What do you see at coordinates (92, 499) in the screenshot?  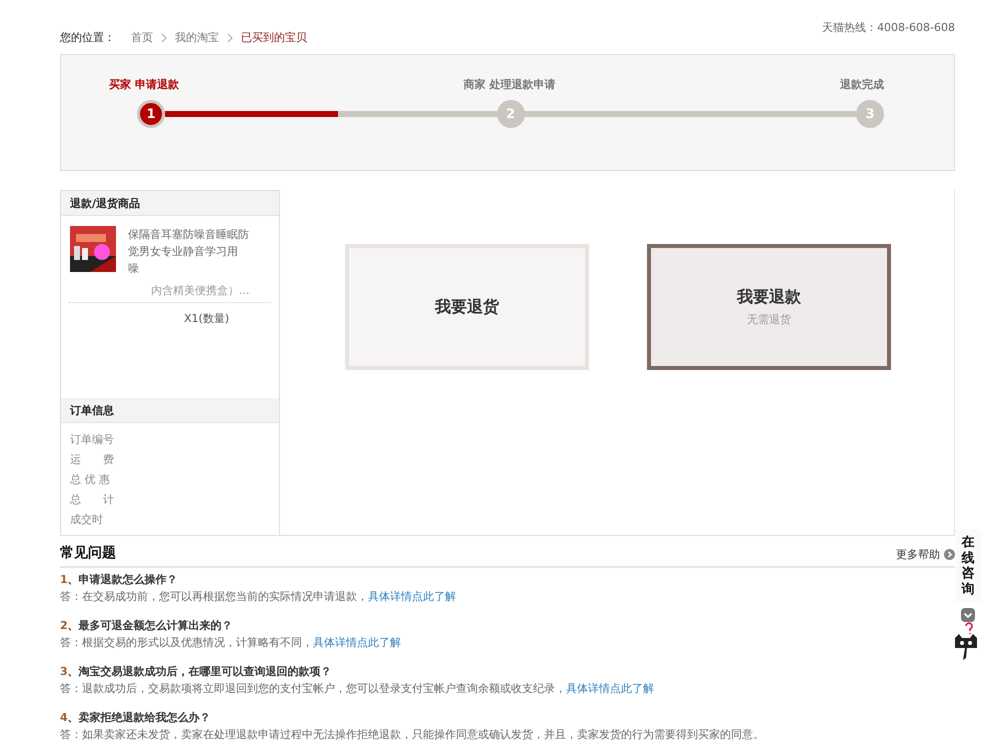 I see `order-label: 总 计` at bounding box center [92, 499].